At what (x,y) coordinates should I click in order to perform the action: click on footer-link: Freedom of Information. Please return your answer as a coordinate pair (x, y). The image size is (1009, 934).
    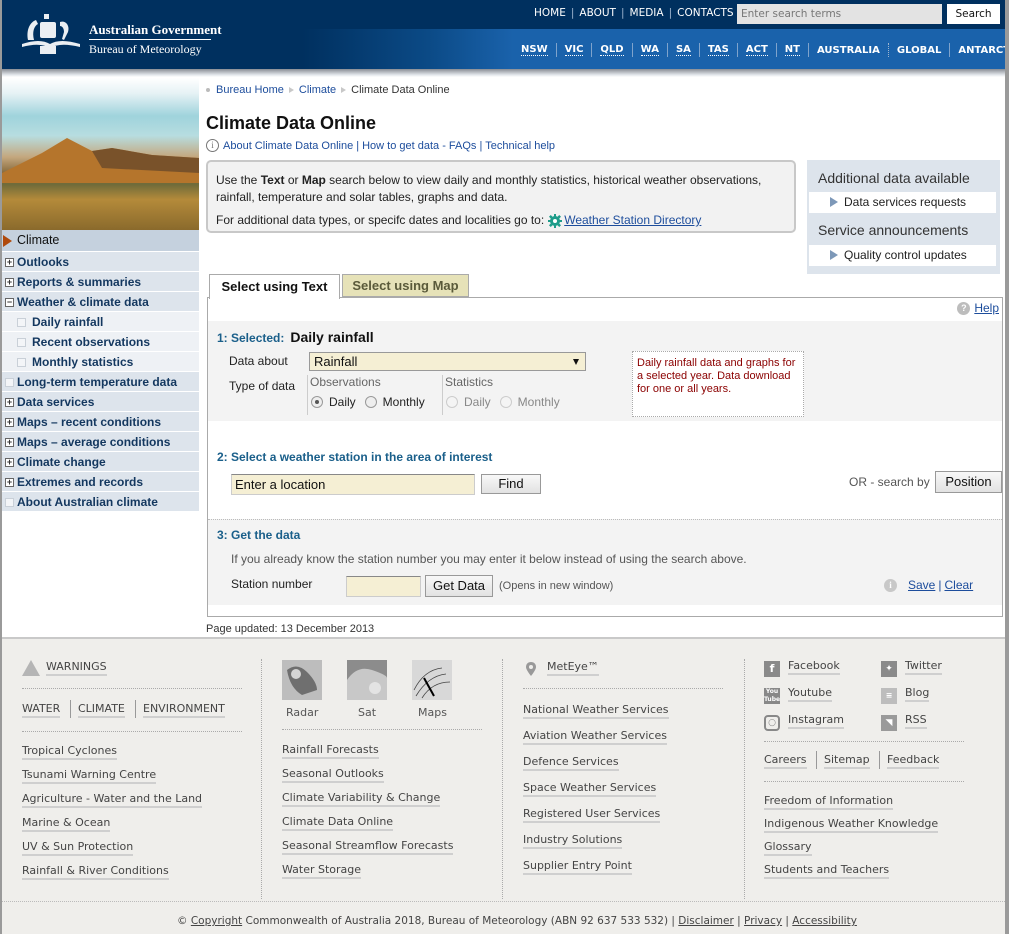
    Looking at the image, I should click on (829, 802).